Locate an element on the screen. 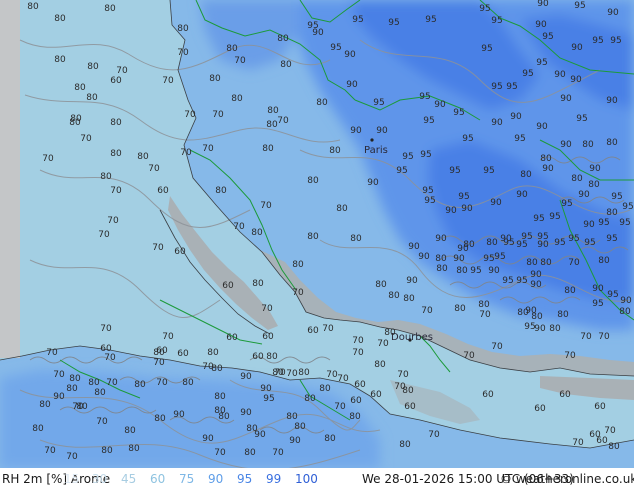  city-paris-marker is located at coordinates (372, 140).